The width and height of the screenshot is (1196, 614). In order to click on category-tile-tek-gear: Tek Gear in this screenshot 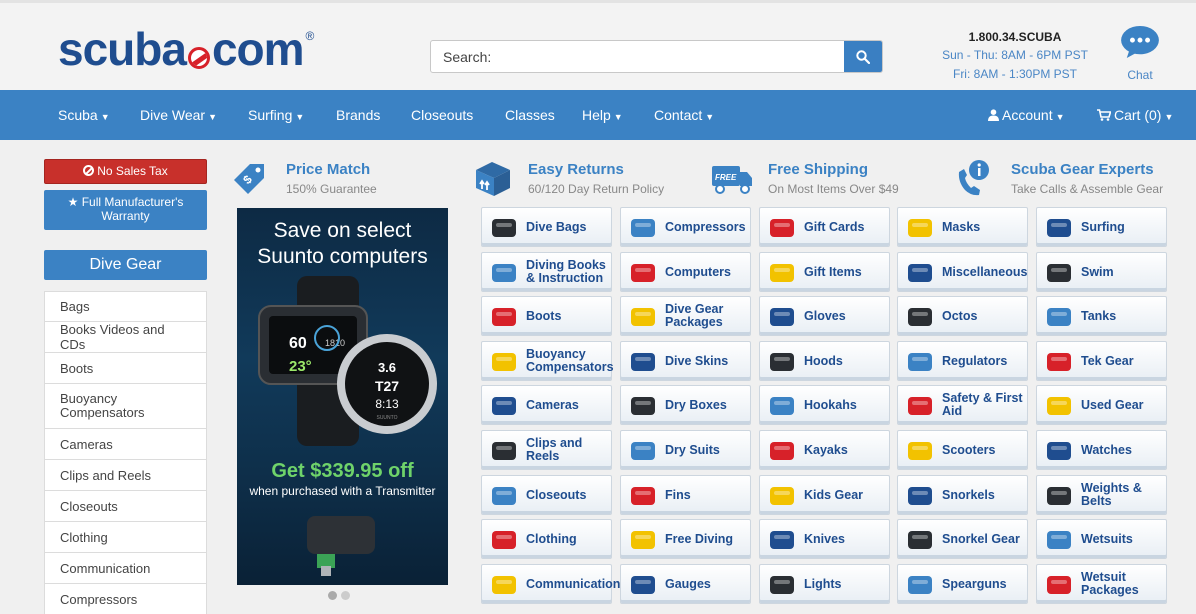, I will do `click(1101, 361)`.